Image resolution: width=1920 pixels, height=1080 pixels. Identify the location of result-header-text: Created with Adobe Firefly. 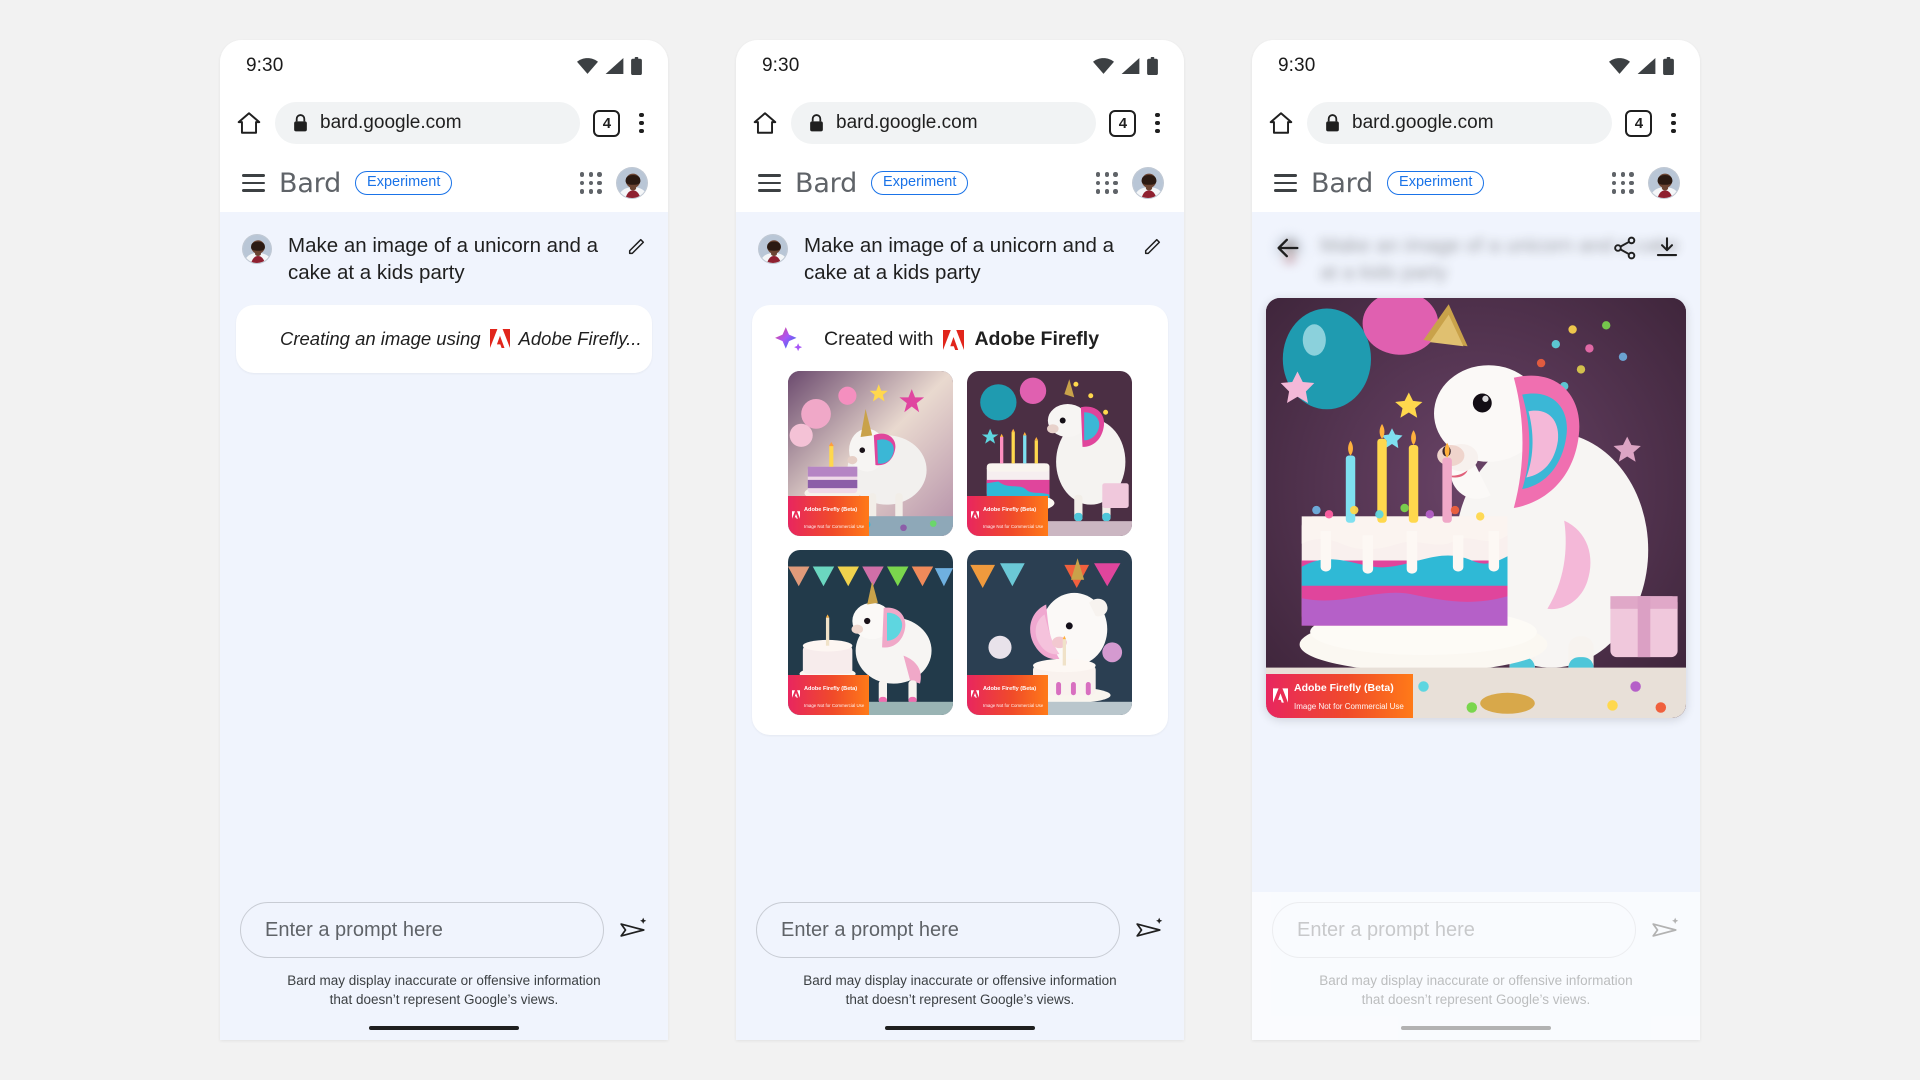
(961, 339).